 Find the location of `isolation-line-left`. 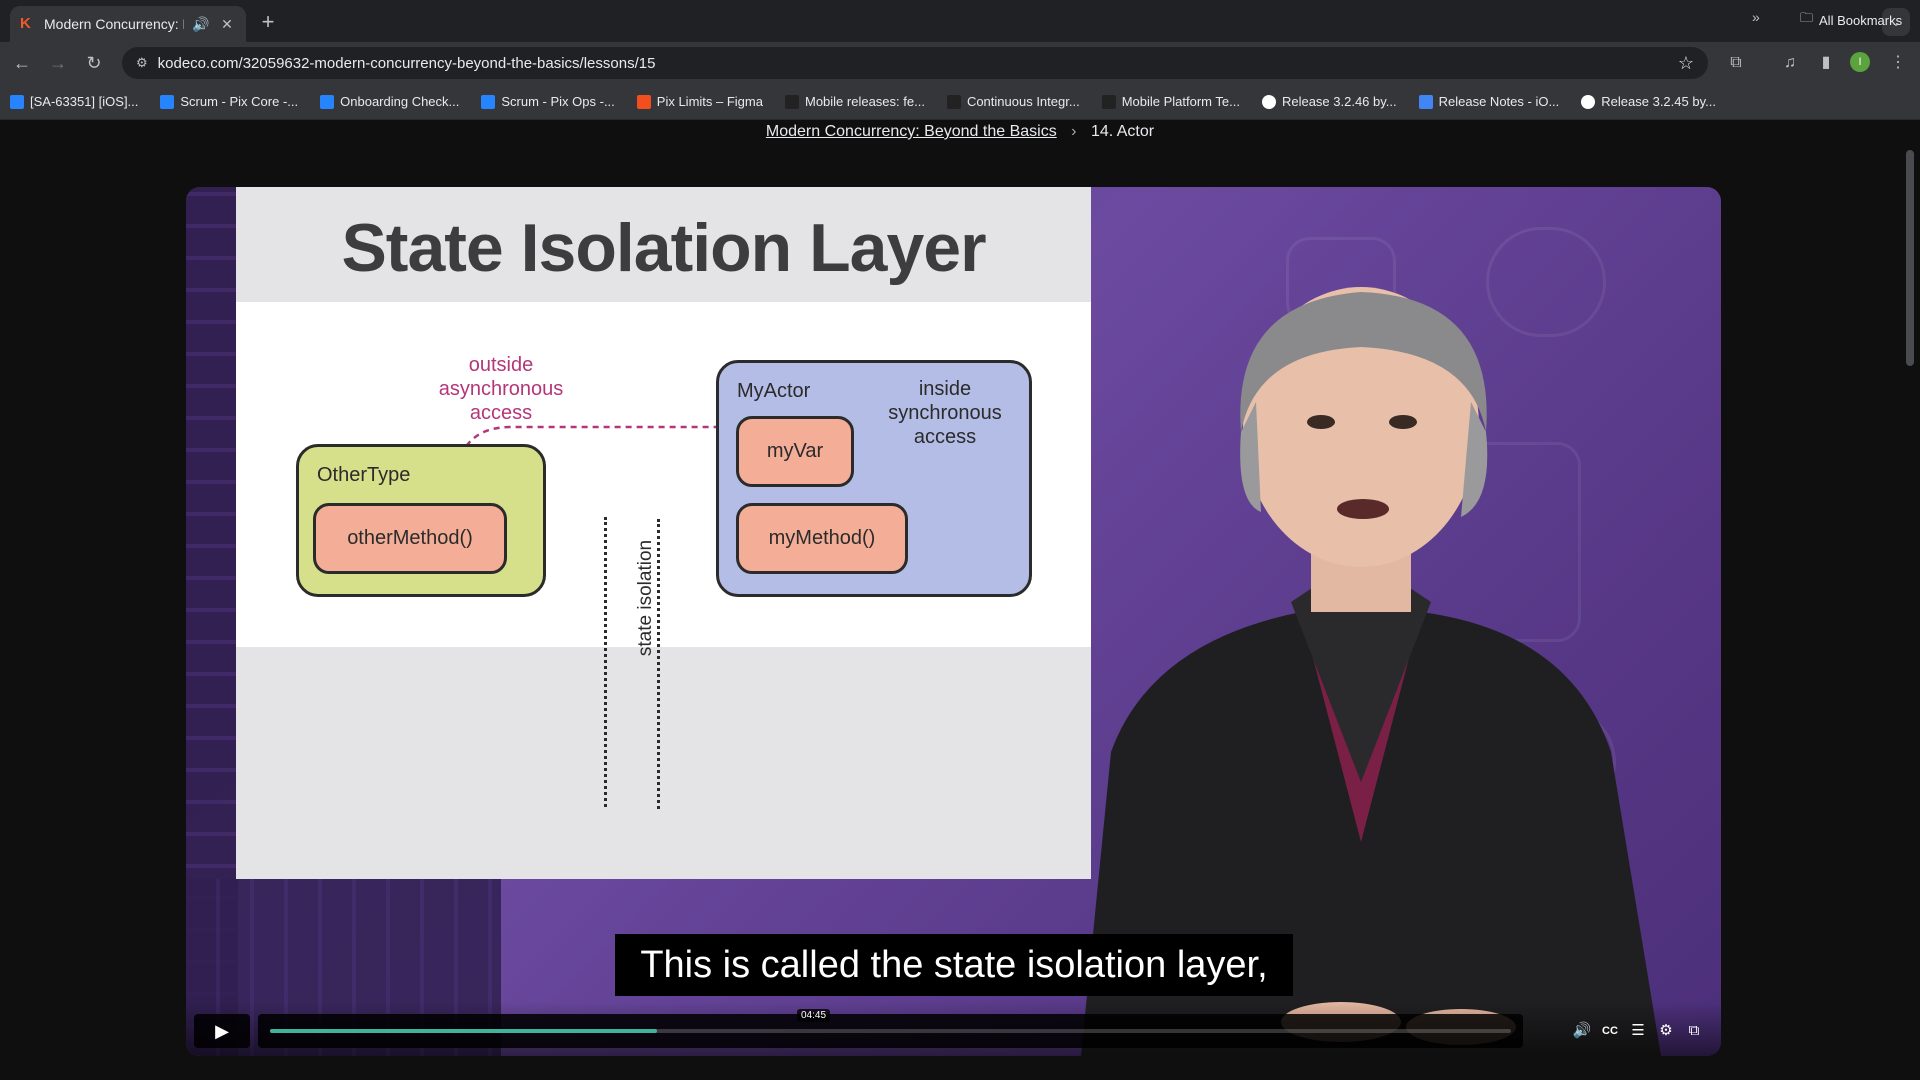

isolation-line-left is located at coordinates (605, 662).